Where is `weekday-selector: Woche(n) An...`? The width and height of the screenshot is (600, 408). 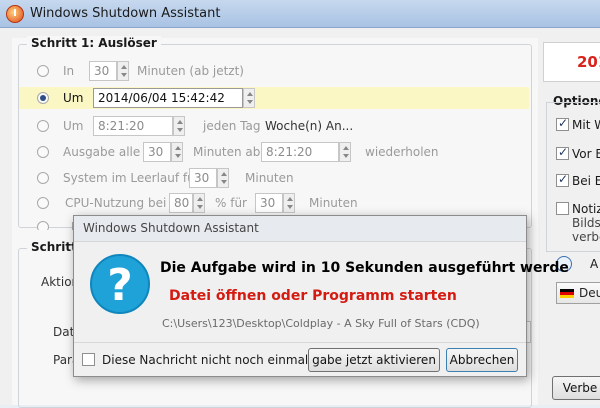
weekday-selector: Woche(n) An... is located at coordinates (309, 126).